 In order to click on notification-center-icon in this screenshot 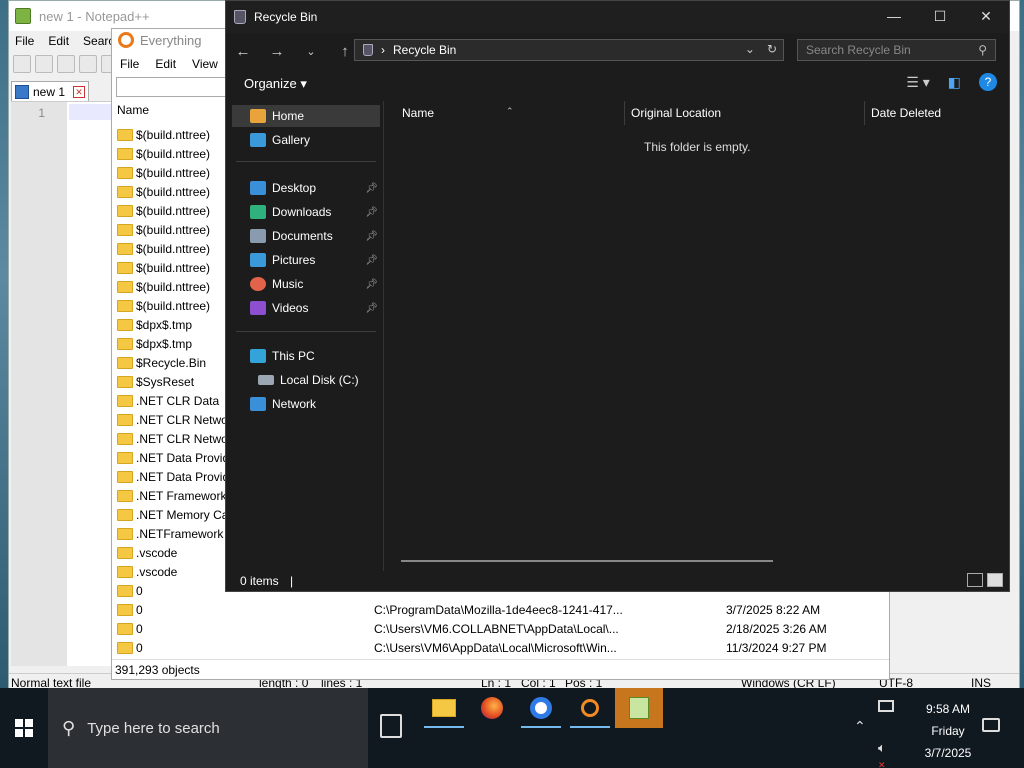, I will do `click(991, 725)`.